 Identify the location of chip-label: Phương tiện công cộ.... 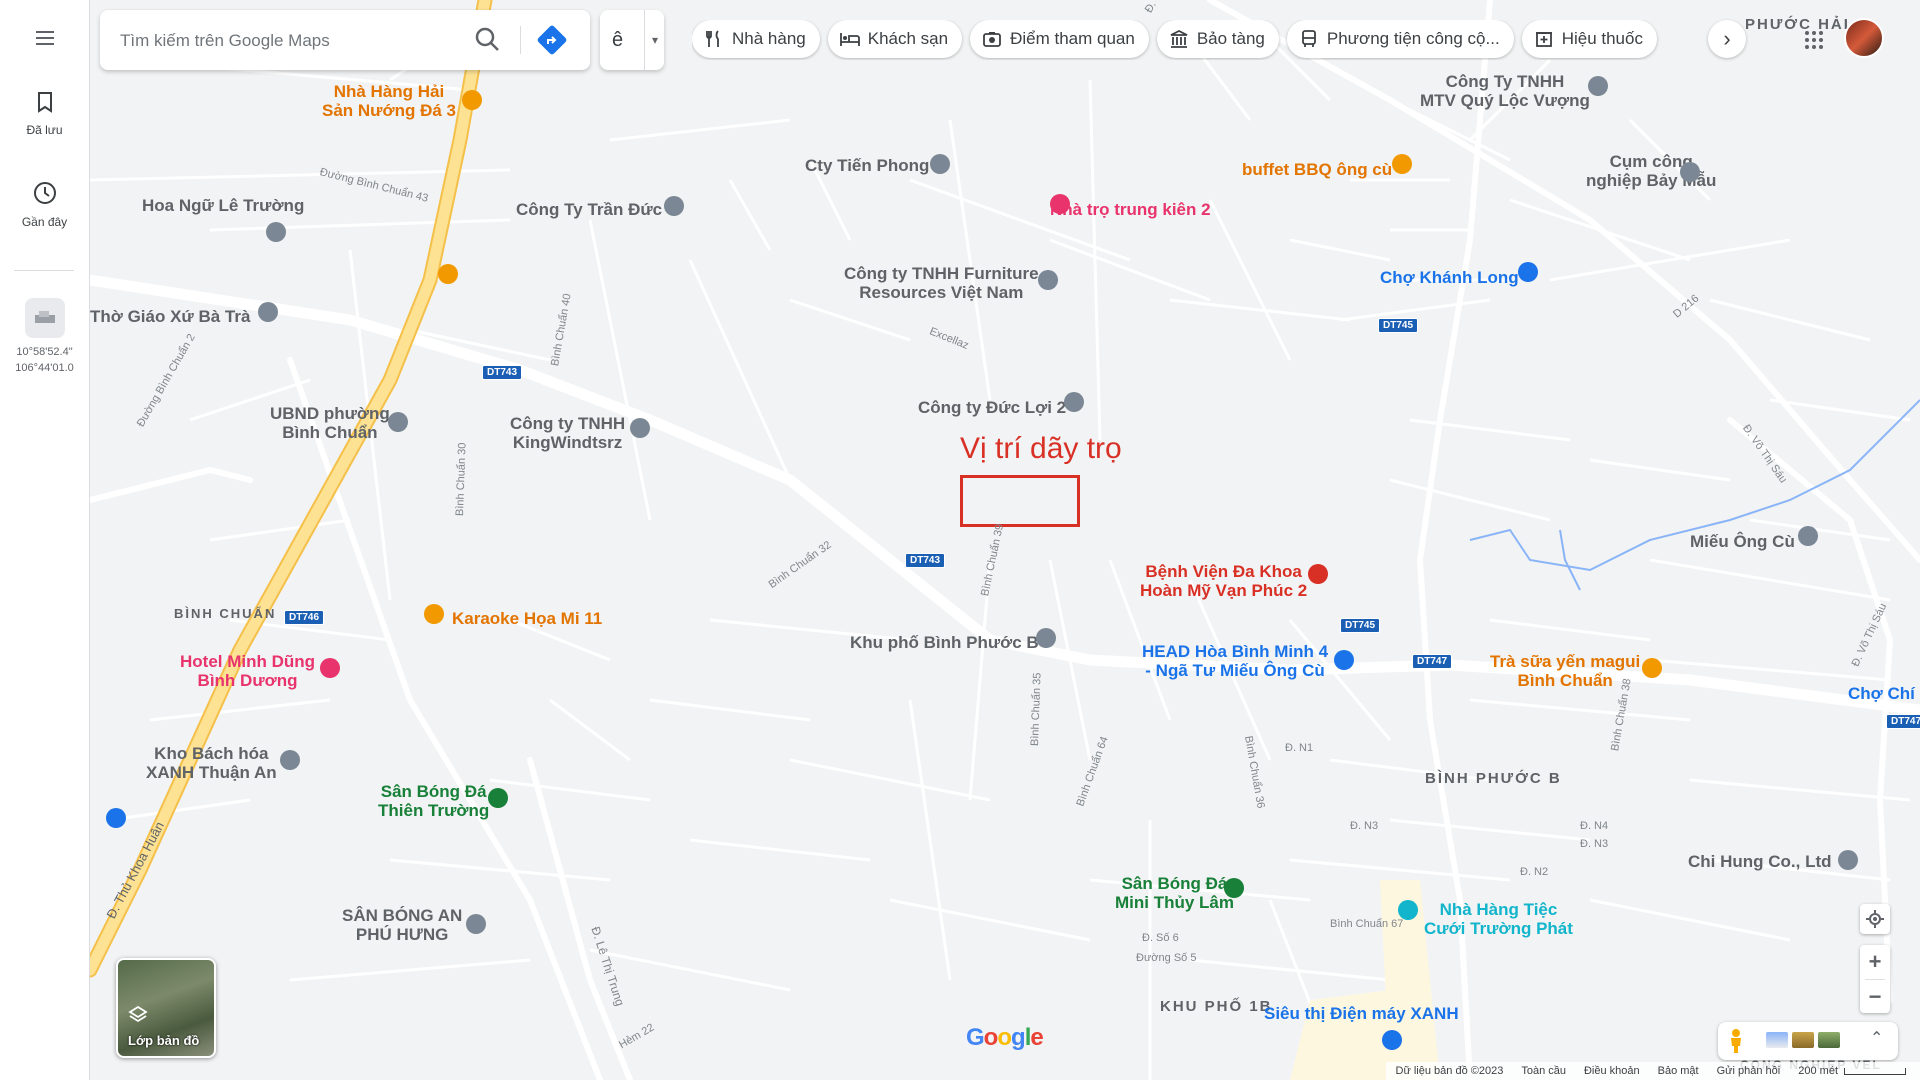
(1413, 38).